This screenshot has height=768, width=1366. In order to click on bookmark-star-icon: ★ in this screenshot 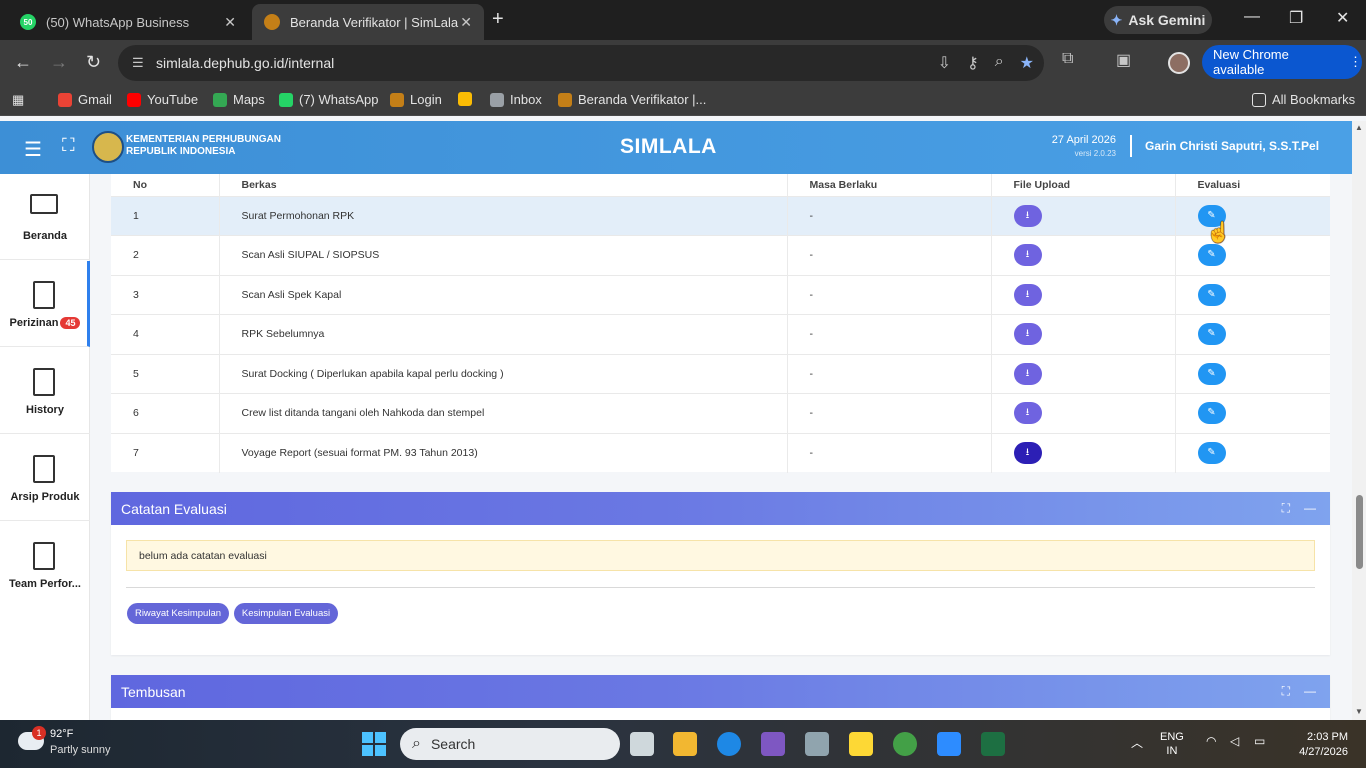, I will do `click(1027, 63)`.